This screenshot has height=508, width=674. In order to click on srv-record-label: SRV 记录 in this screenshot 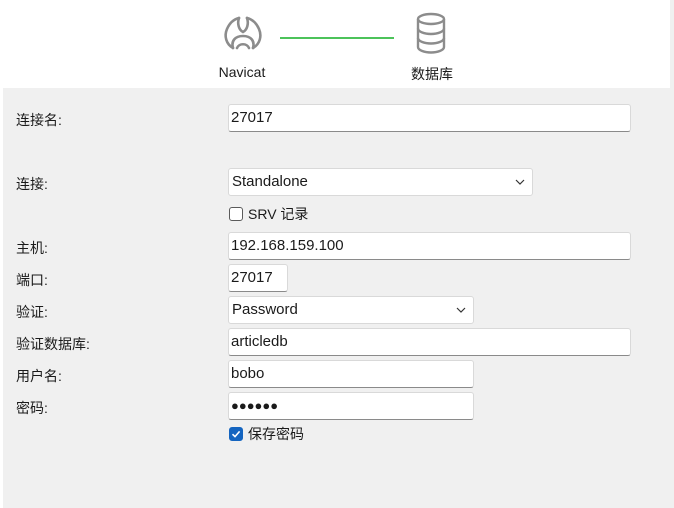, I will do `click(278, 214)`.